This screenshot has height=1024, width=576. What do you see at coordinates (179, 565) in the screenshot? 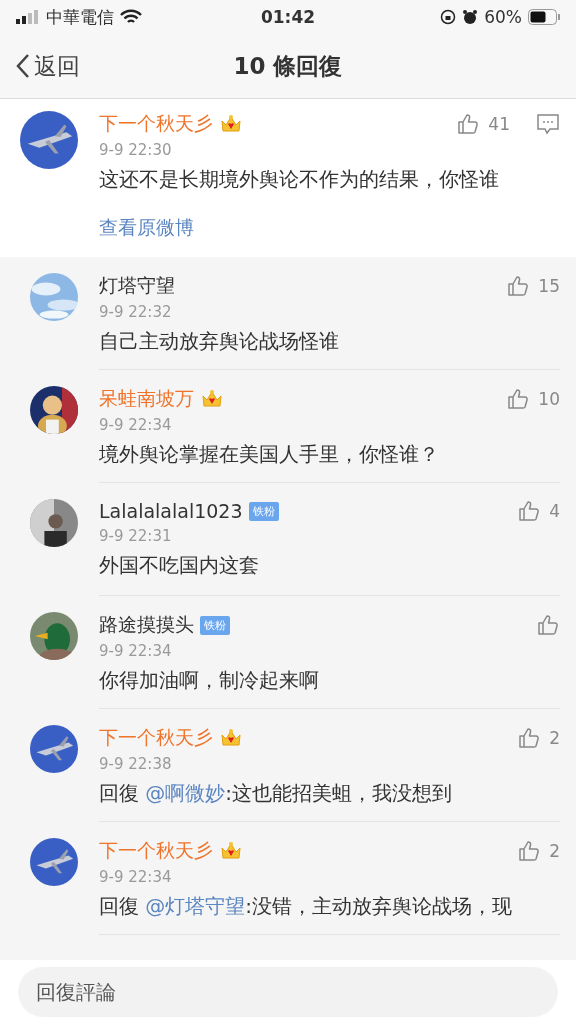
I see `comment-text: 外国不吃国内这套` at bounding box center [179, 565].